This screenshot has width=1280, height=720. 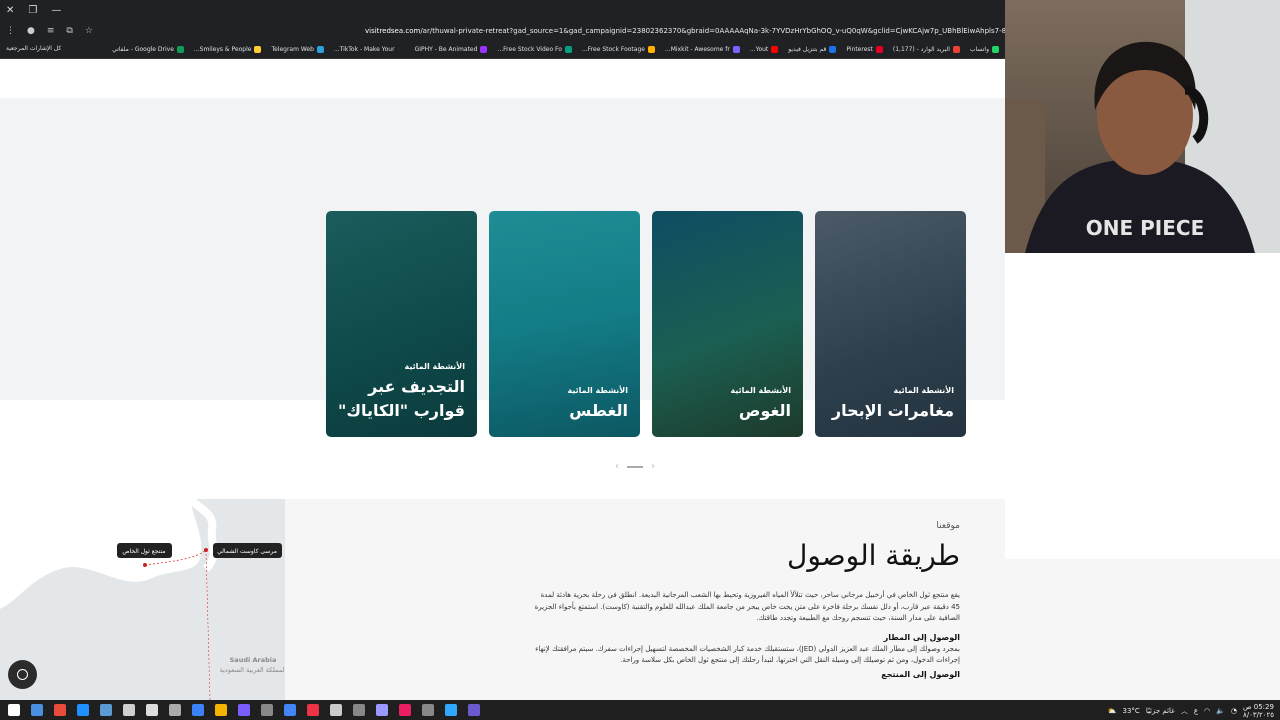 What do you see at coordinates (948, 526) in the screenshot?
I see `section-eyebrow: موقعنا` at bounding box center [948, 526].